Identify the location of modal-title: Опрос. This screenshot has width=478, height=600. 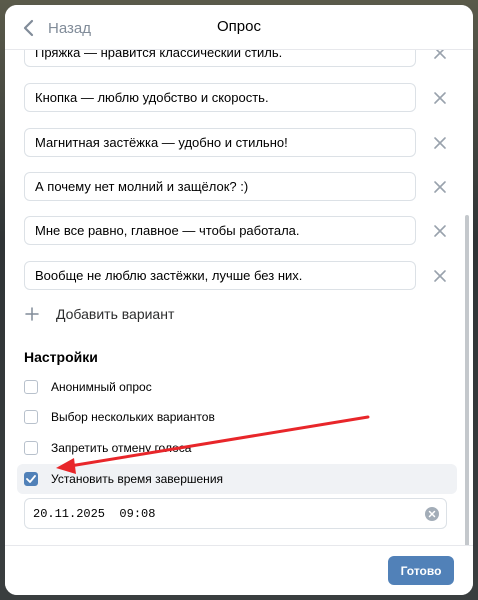
(239, 26).